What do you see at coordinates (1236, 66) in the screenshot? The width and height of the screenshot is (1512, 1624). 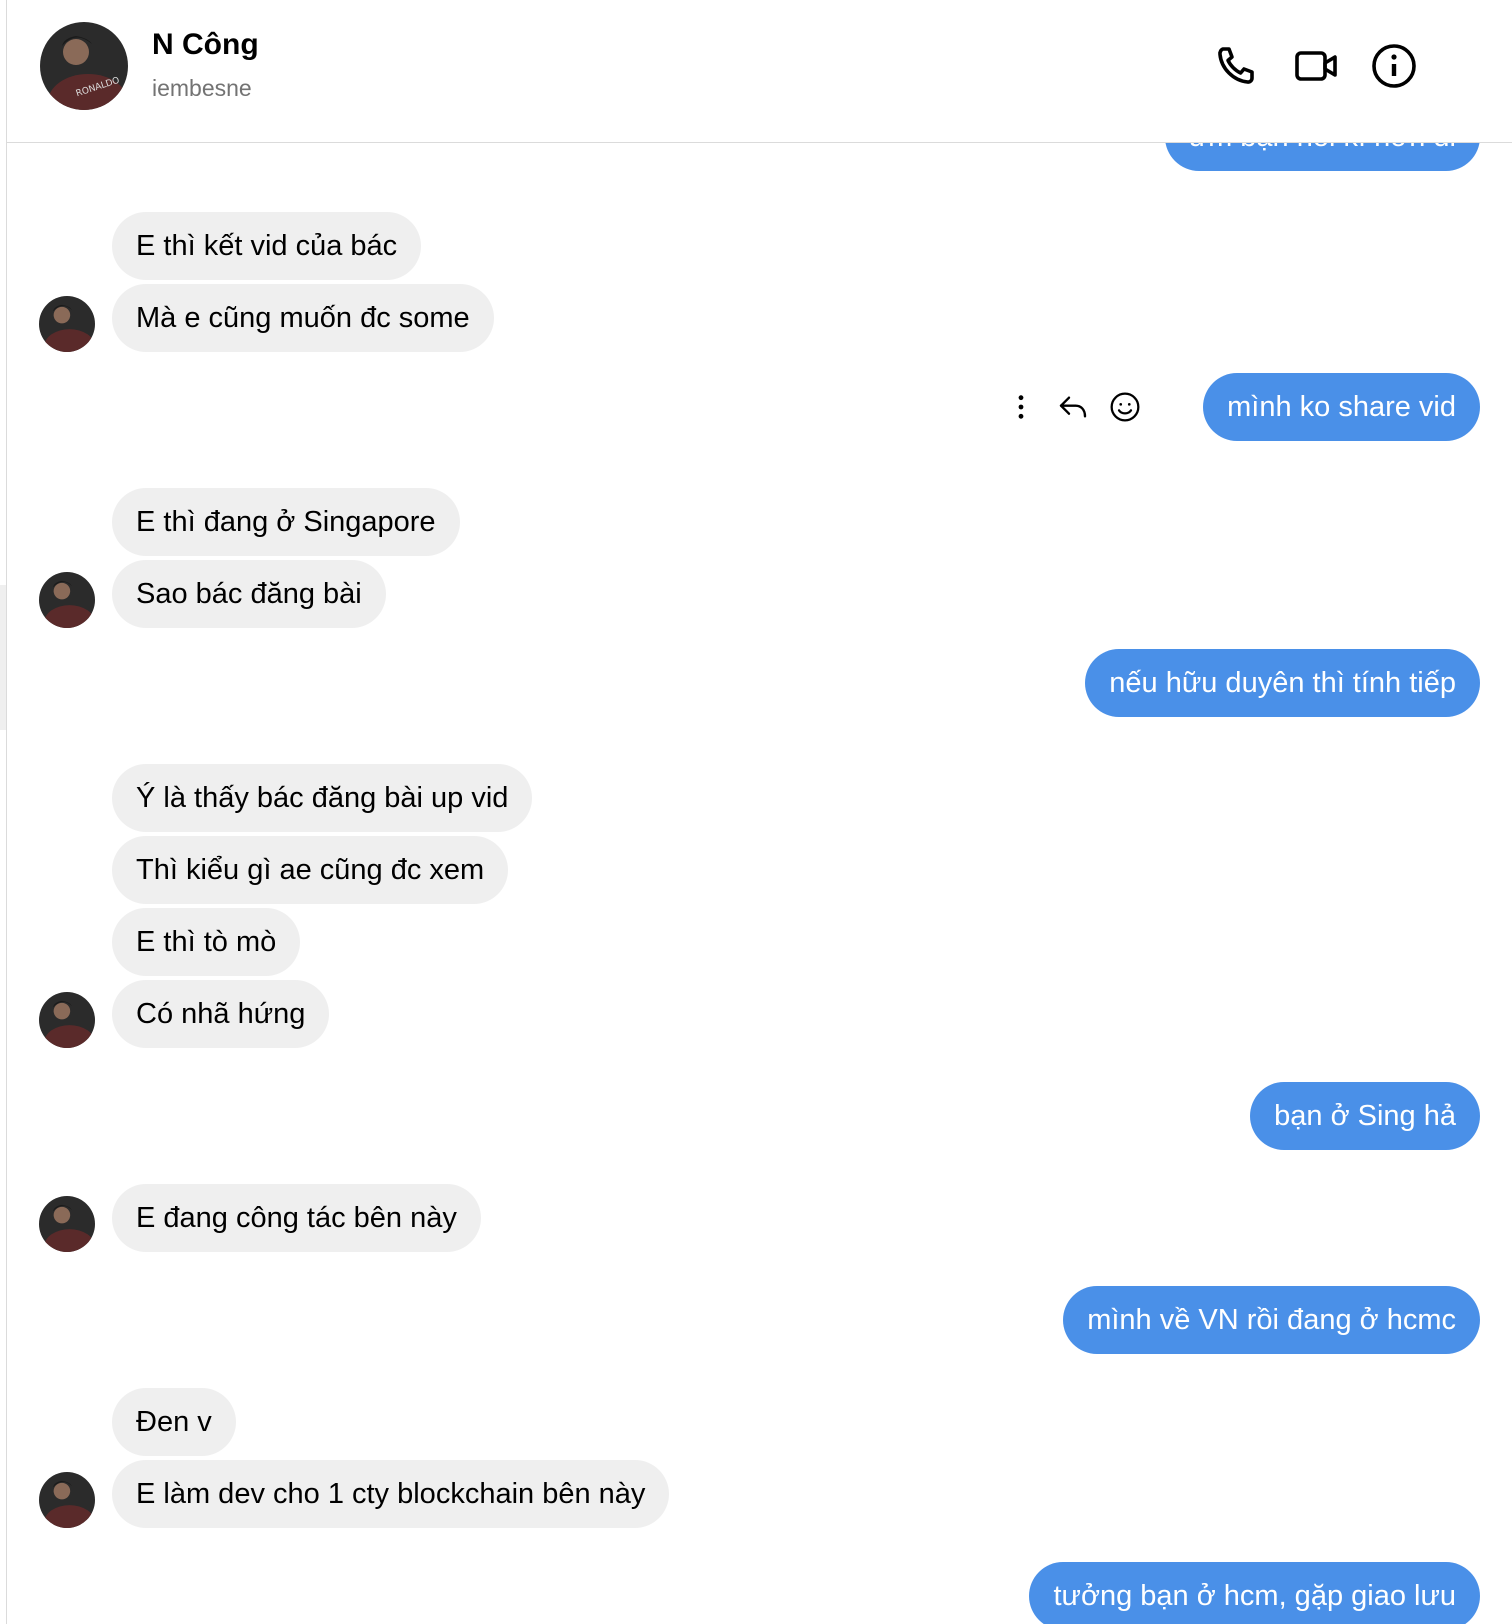 I see `phone-icon` at bounding box center [1236, 66].